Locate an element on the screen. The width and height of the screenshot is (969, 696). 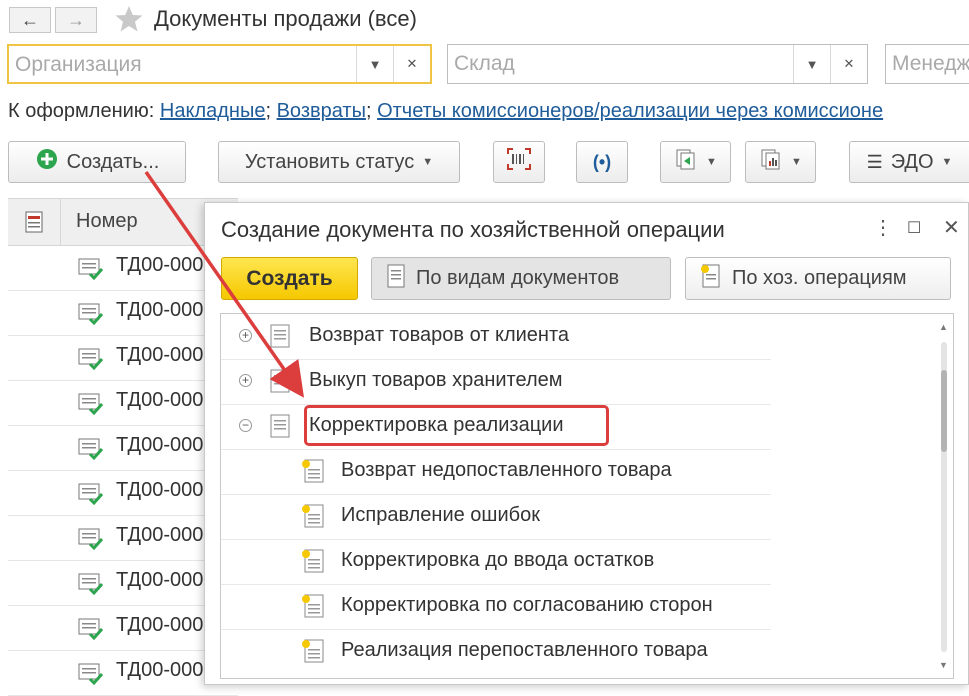
scroll-up-icon: ▲ is located at coordinates (943, 327).